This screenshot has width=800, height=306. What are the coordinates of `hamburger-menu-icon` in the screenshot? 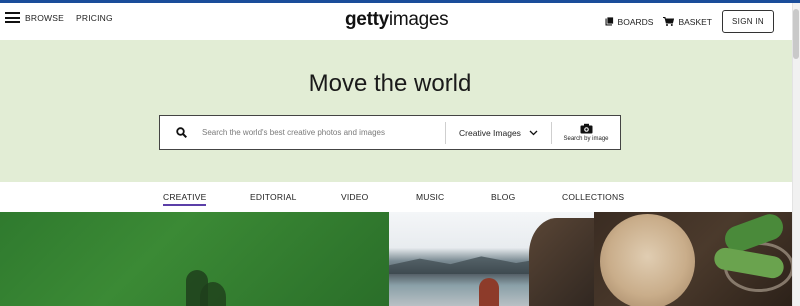 It's located at (12, 17).